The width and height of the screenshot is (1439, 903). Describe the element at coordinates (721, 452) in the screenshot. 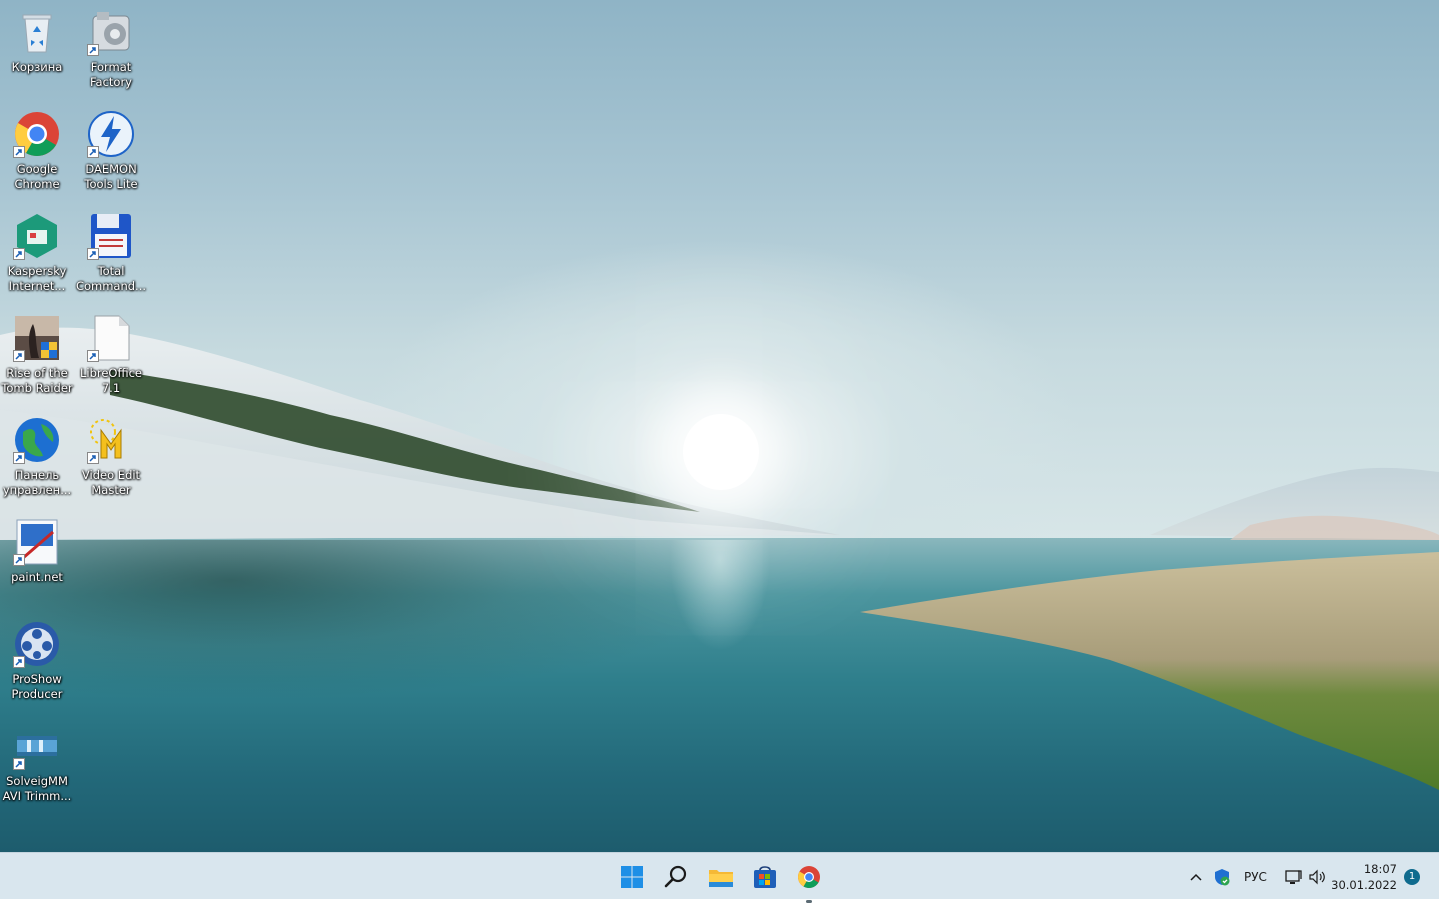

I see `wallpaper-sun` at that location.